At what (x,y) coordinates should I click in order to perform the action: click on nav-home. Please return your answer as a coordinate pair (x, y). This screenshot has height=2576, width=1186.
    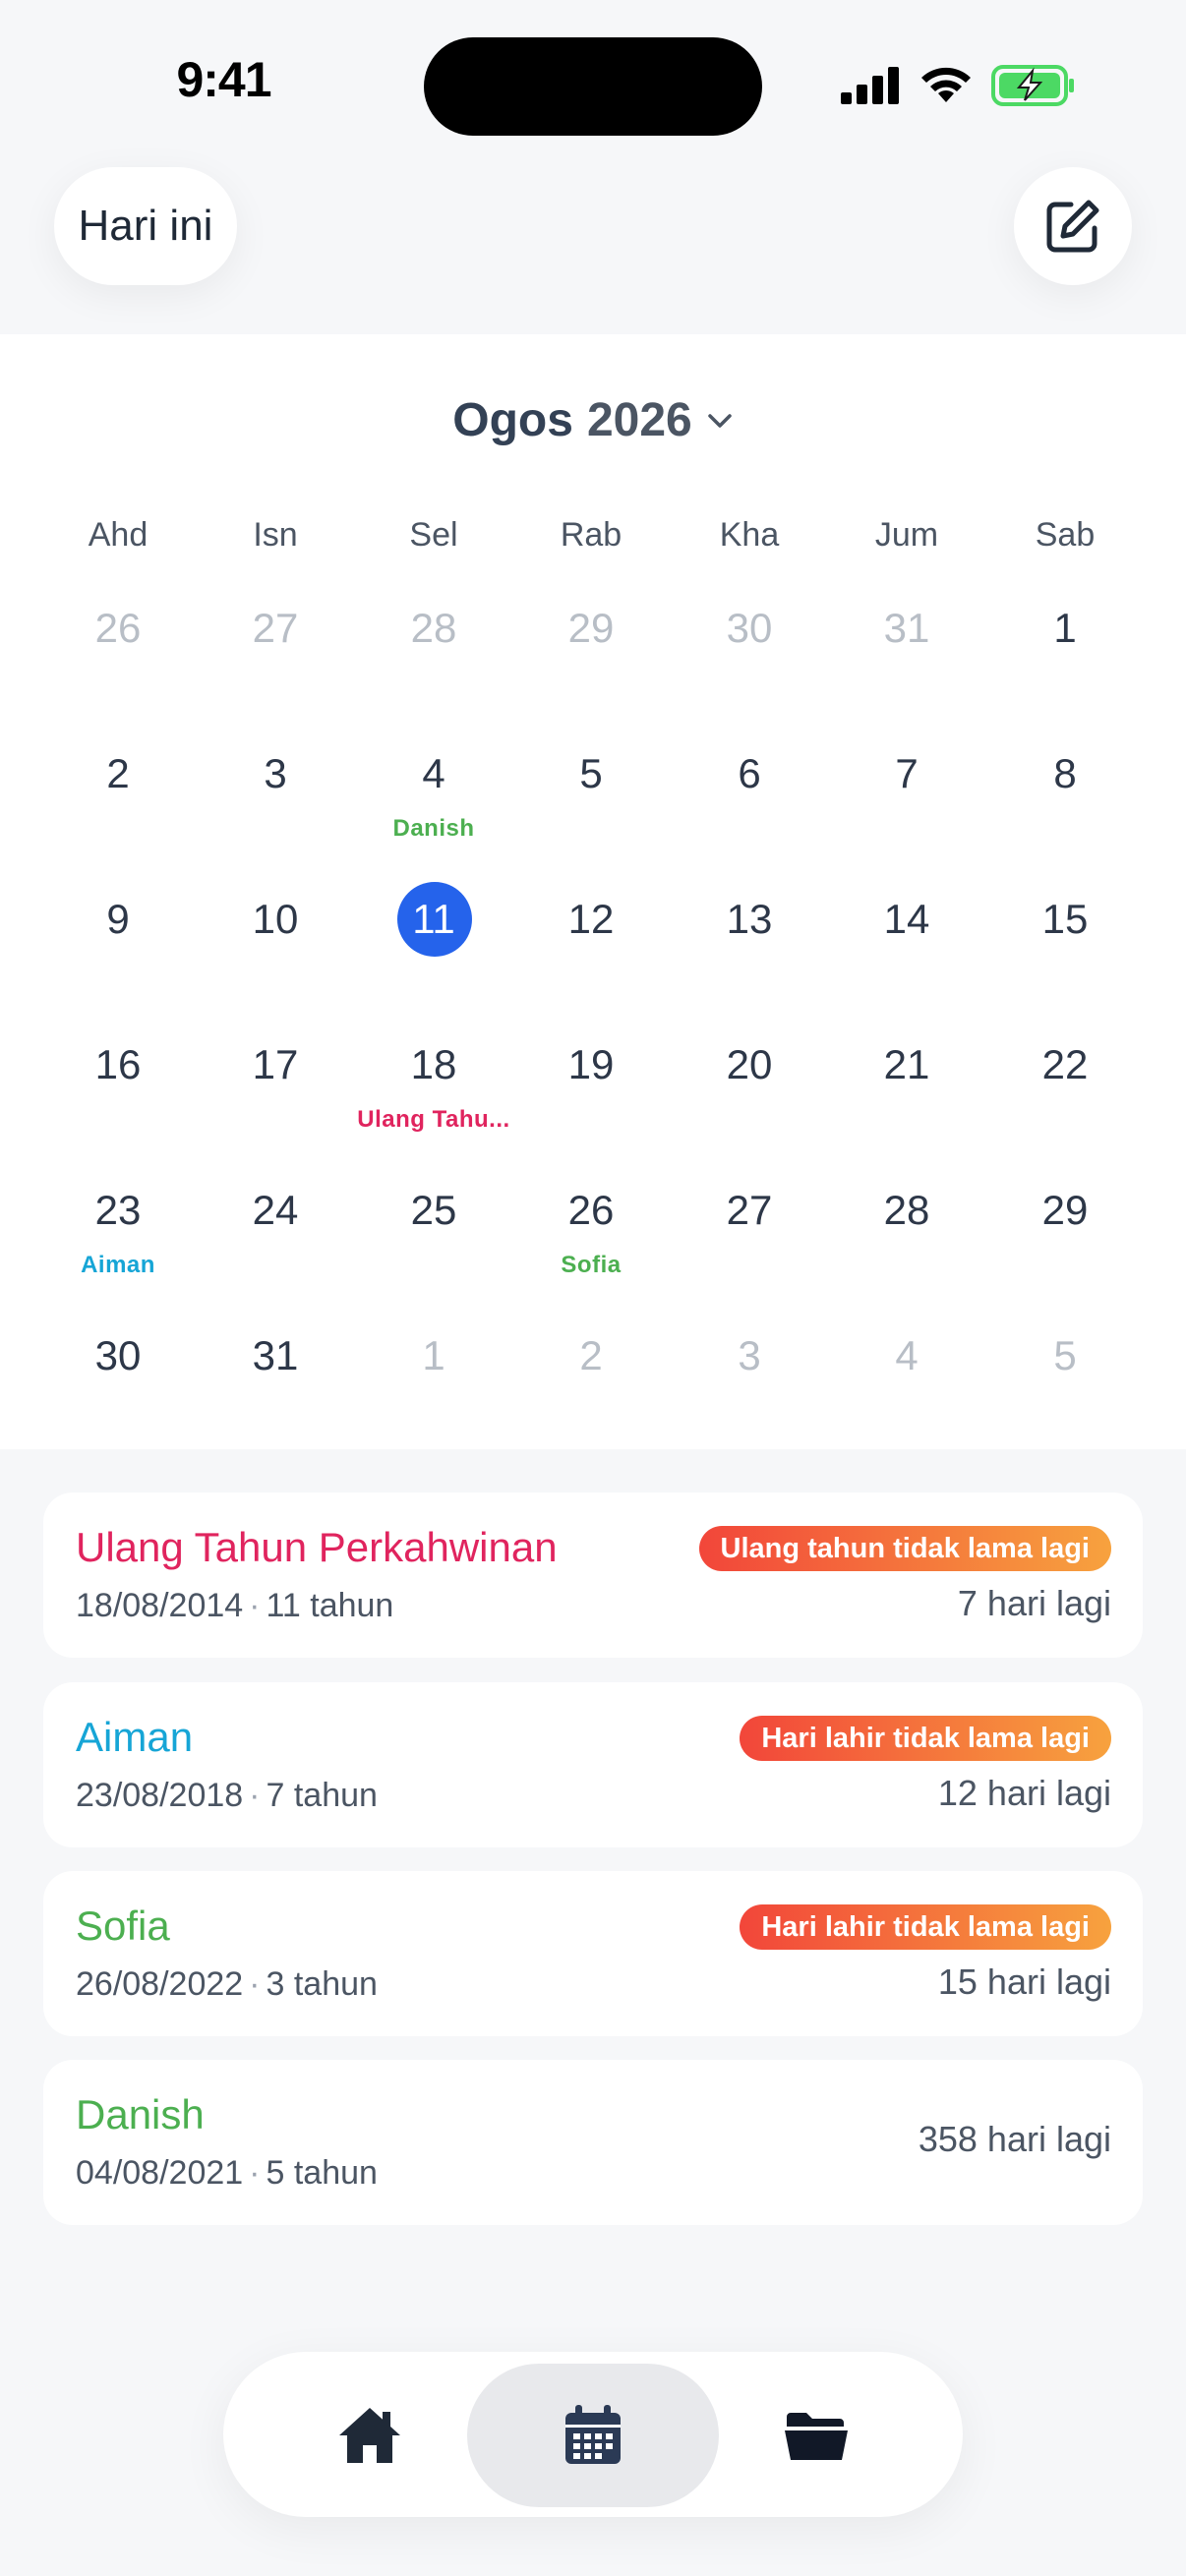
    Looking at the image, I should click on (370, 2435).